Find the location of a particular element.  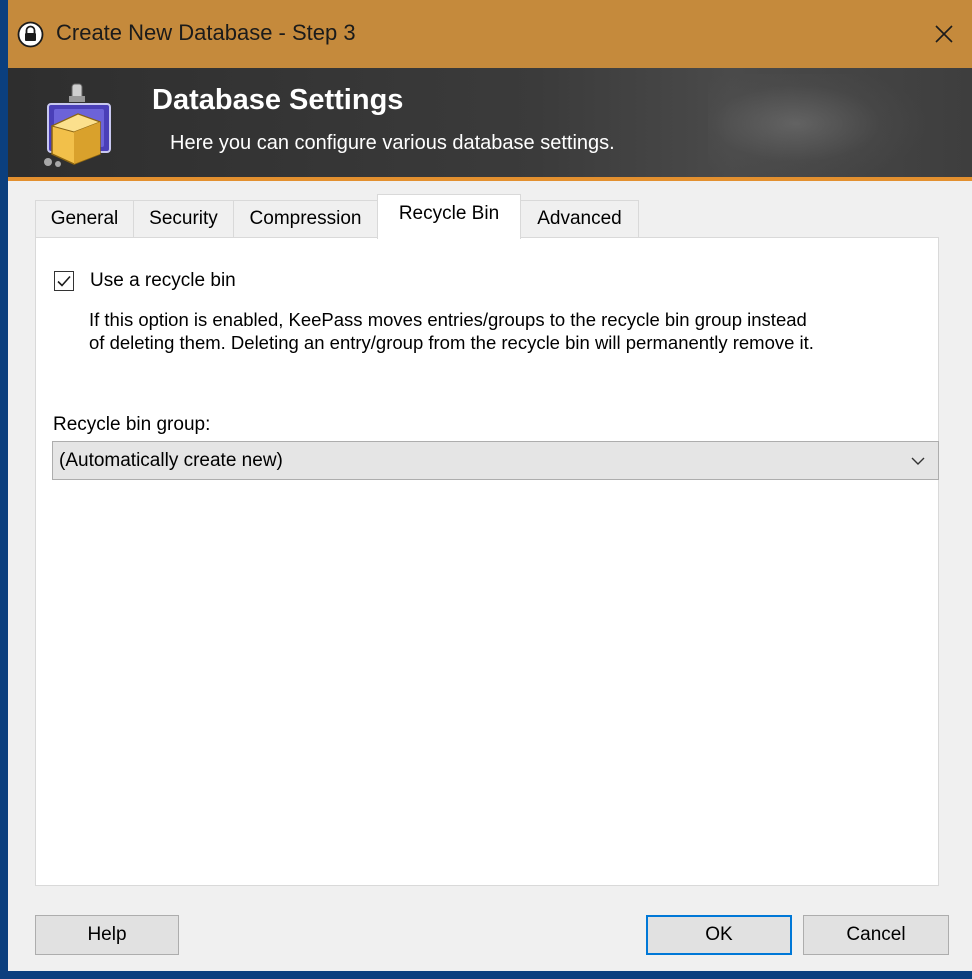

recycle-bin-group-label: Recycle bin group: is located at coordinates (132, 424).